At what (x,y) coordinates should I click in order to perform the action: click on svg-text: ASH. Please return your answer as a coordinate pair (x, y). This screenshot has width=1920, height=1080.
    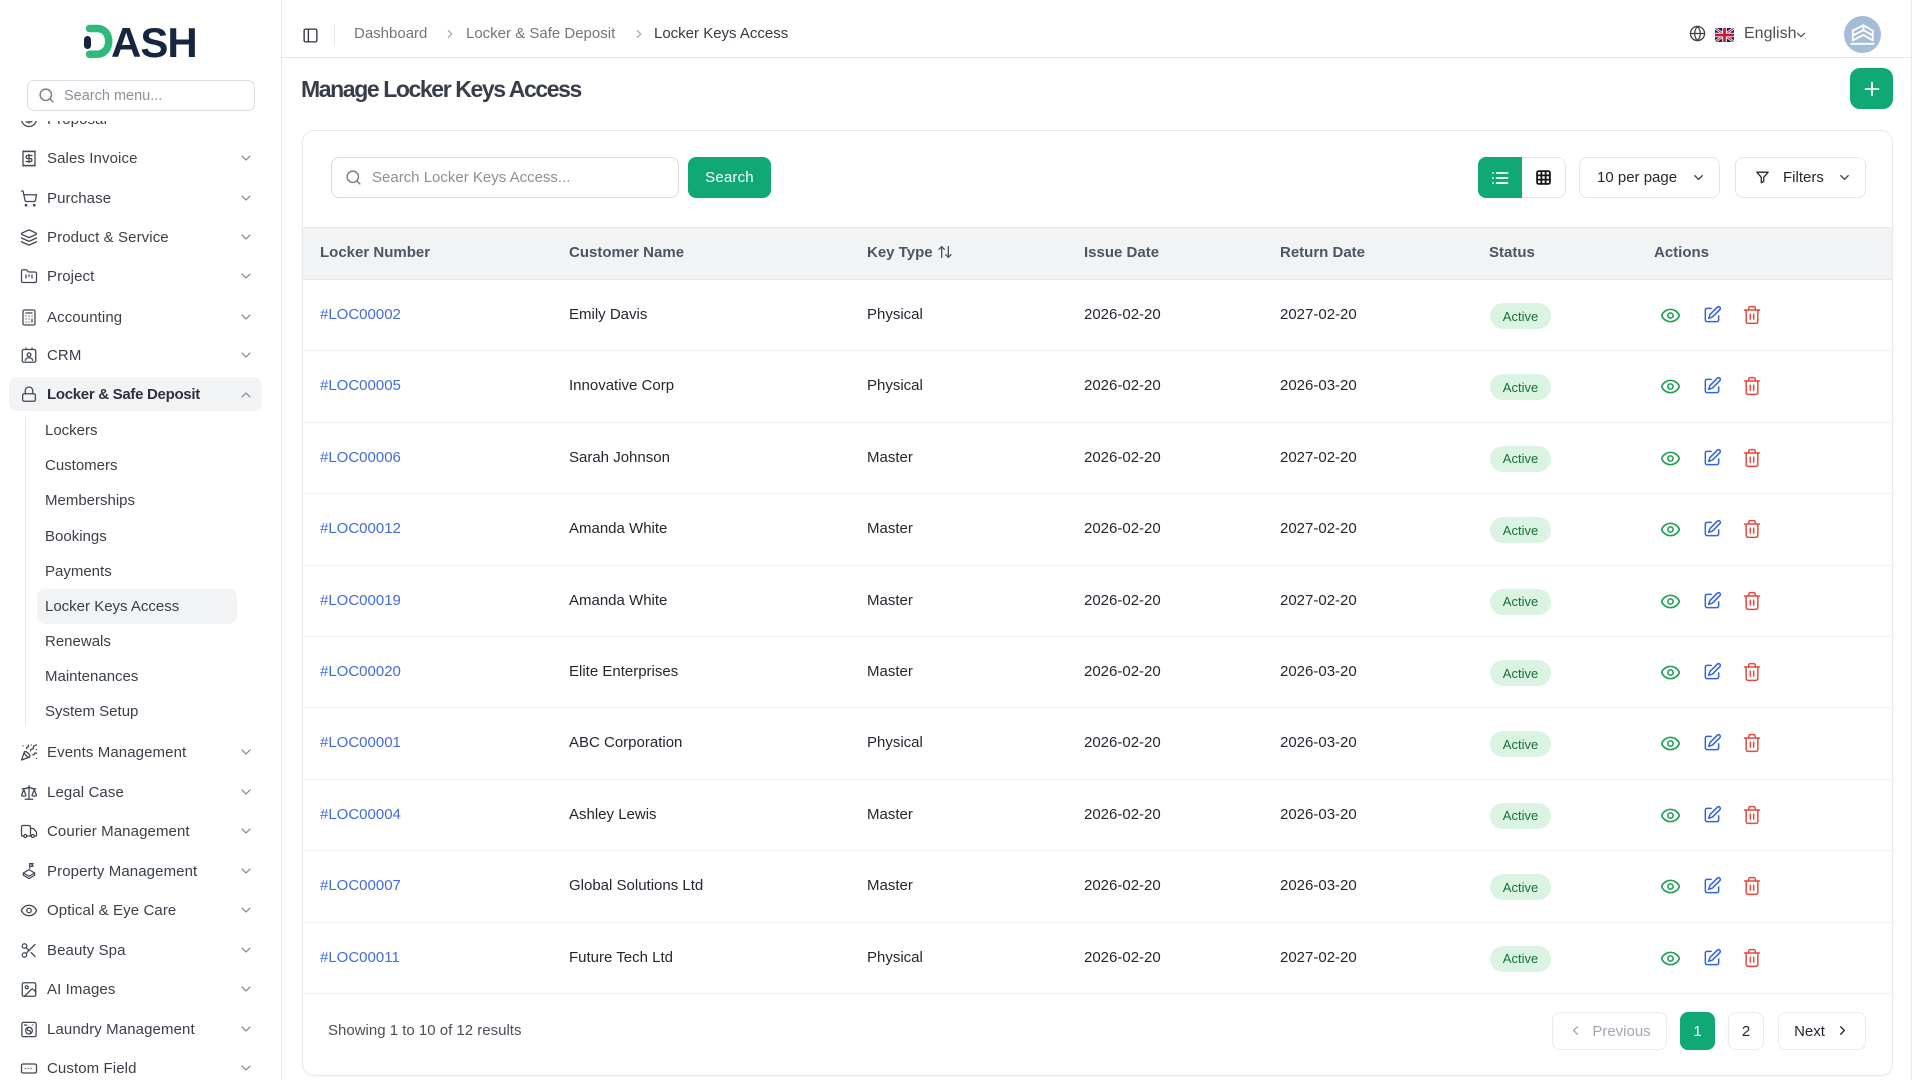
    Looking at the image, I should click on (154, 43).